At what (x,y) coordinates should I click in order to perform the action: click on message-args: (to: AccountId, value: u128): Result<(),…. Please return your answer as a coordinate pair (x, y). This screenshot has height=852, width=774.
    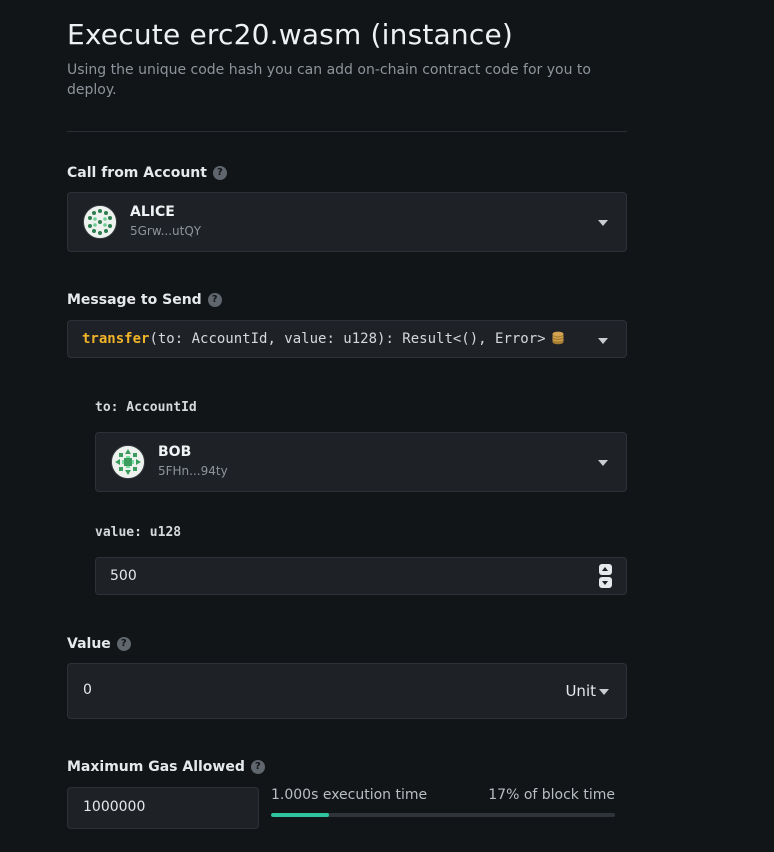
    Looking at the image, I should click on (347, 339).